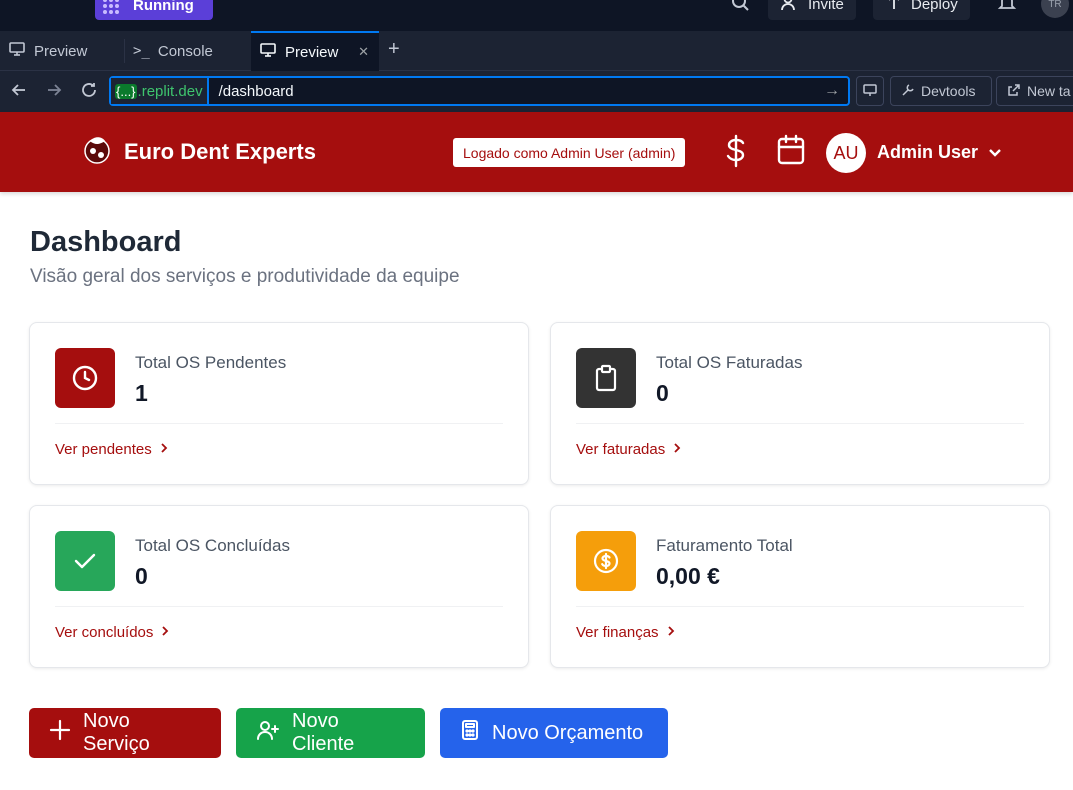 Image resolution: width=1073 pixels, height=790 pixels. Describe the element at coordinates (394, 49) in the screenshot. I see `add-tab-icon: +` at that location.